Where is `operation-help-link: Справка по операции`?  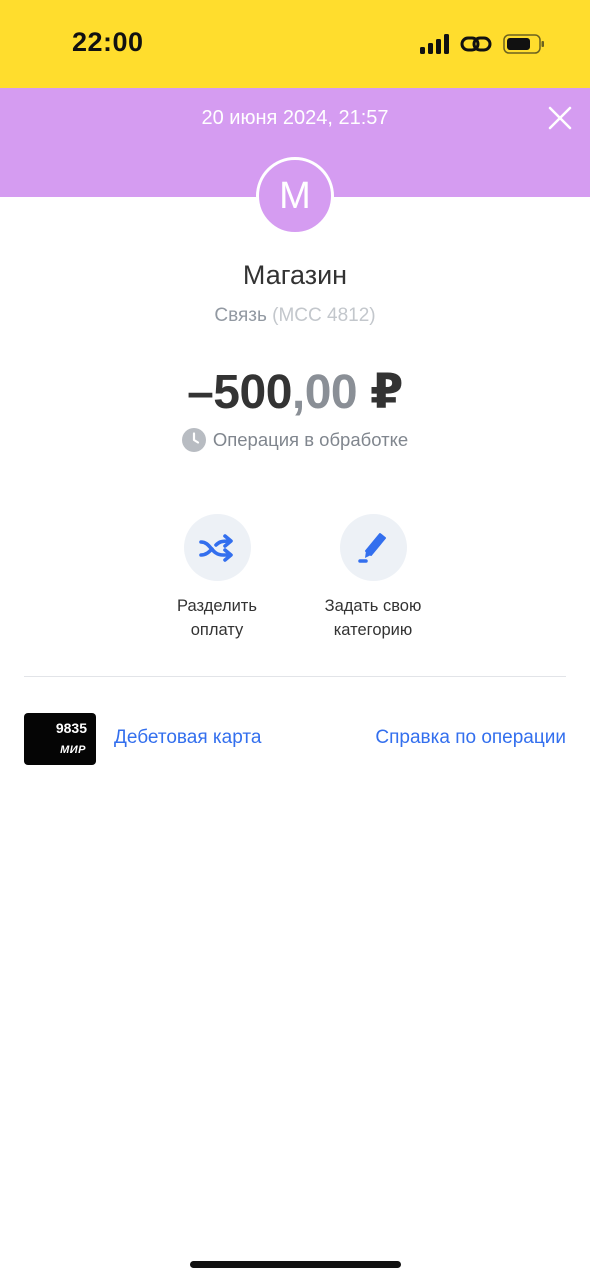 operation-help-link: Справка по операции is located at coordinates (470, 738).